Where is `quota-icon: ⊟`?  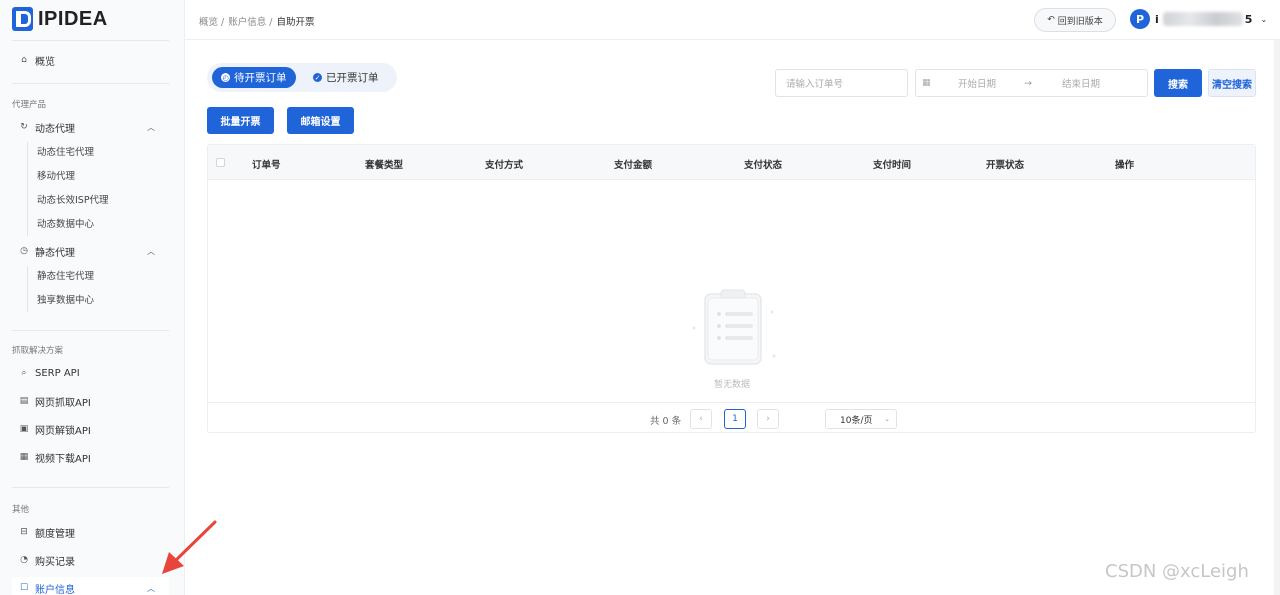 quota-icon: ⊟ is located at coordinates (24, 532).